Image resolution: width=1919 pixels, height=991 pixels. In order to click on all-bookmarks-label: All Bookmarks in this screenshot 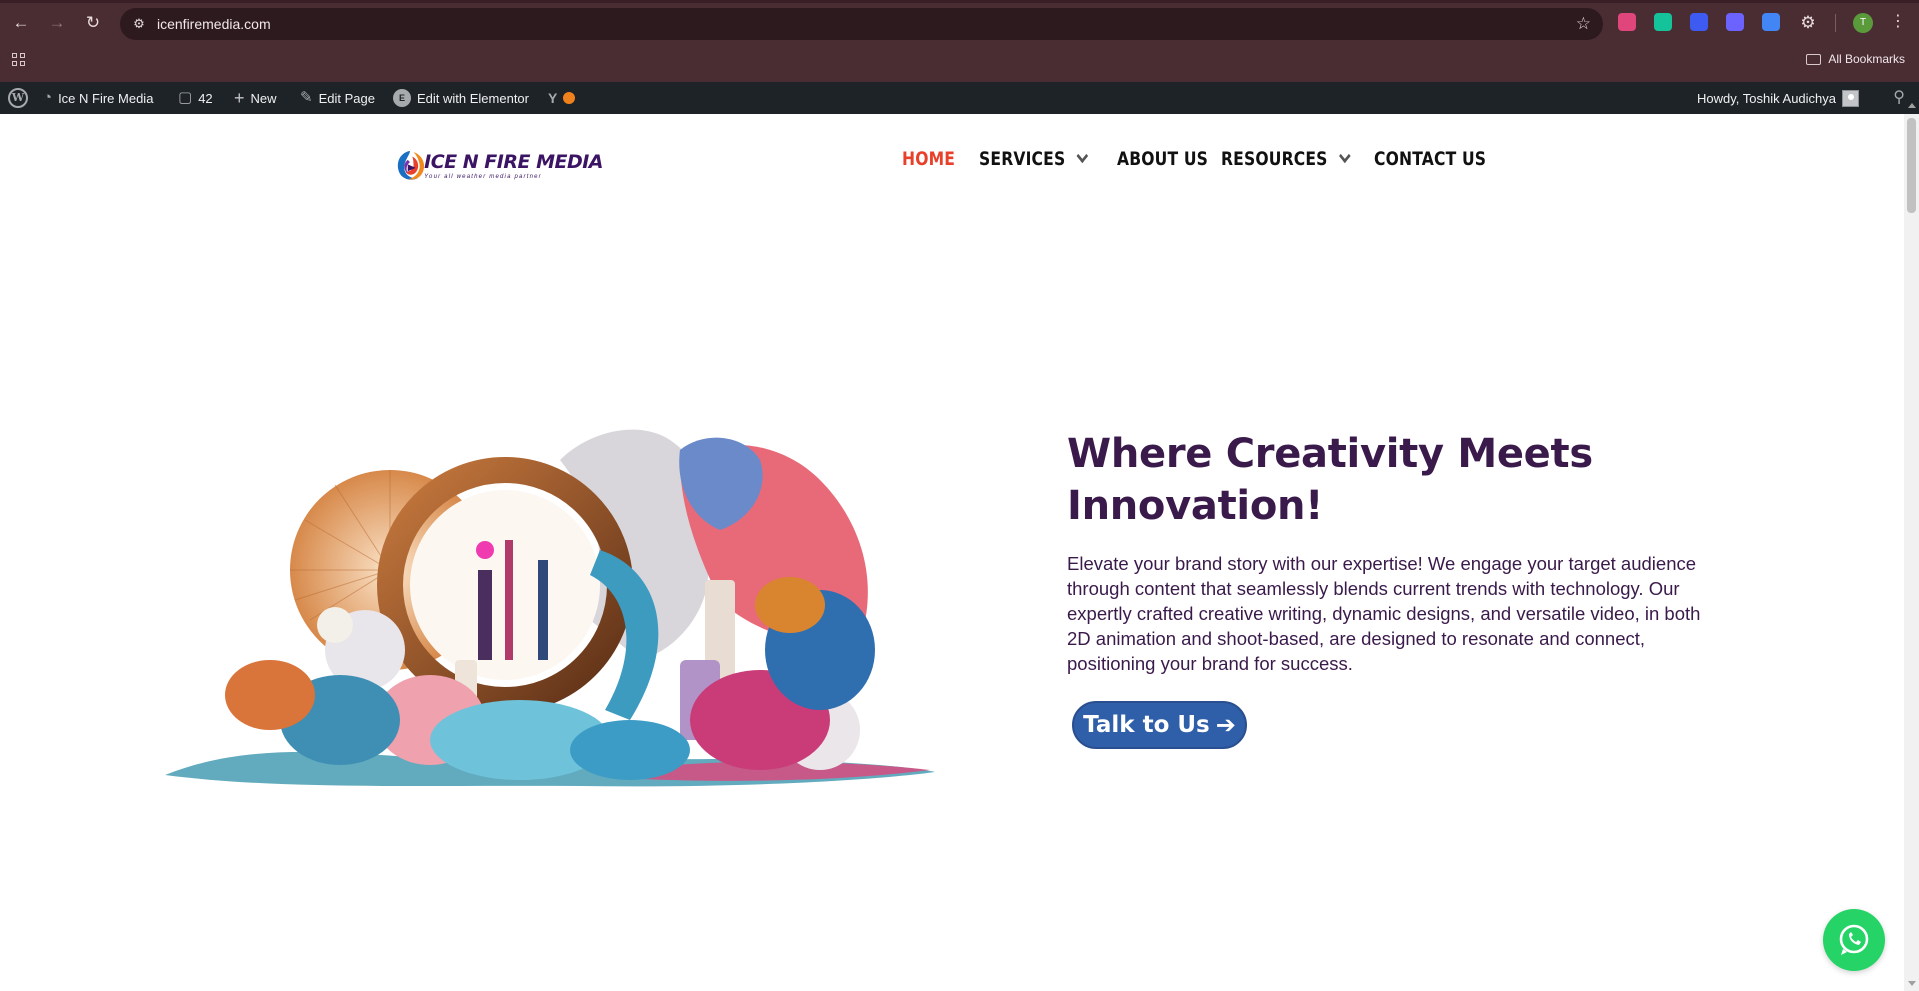, I will do `click(1866, 59)`.